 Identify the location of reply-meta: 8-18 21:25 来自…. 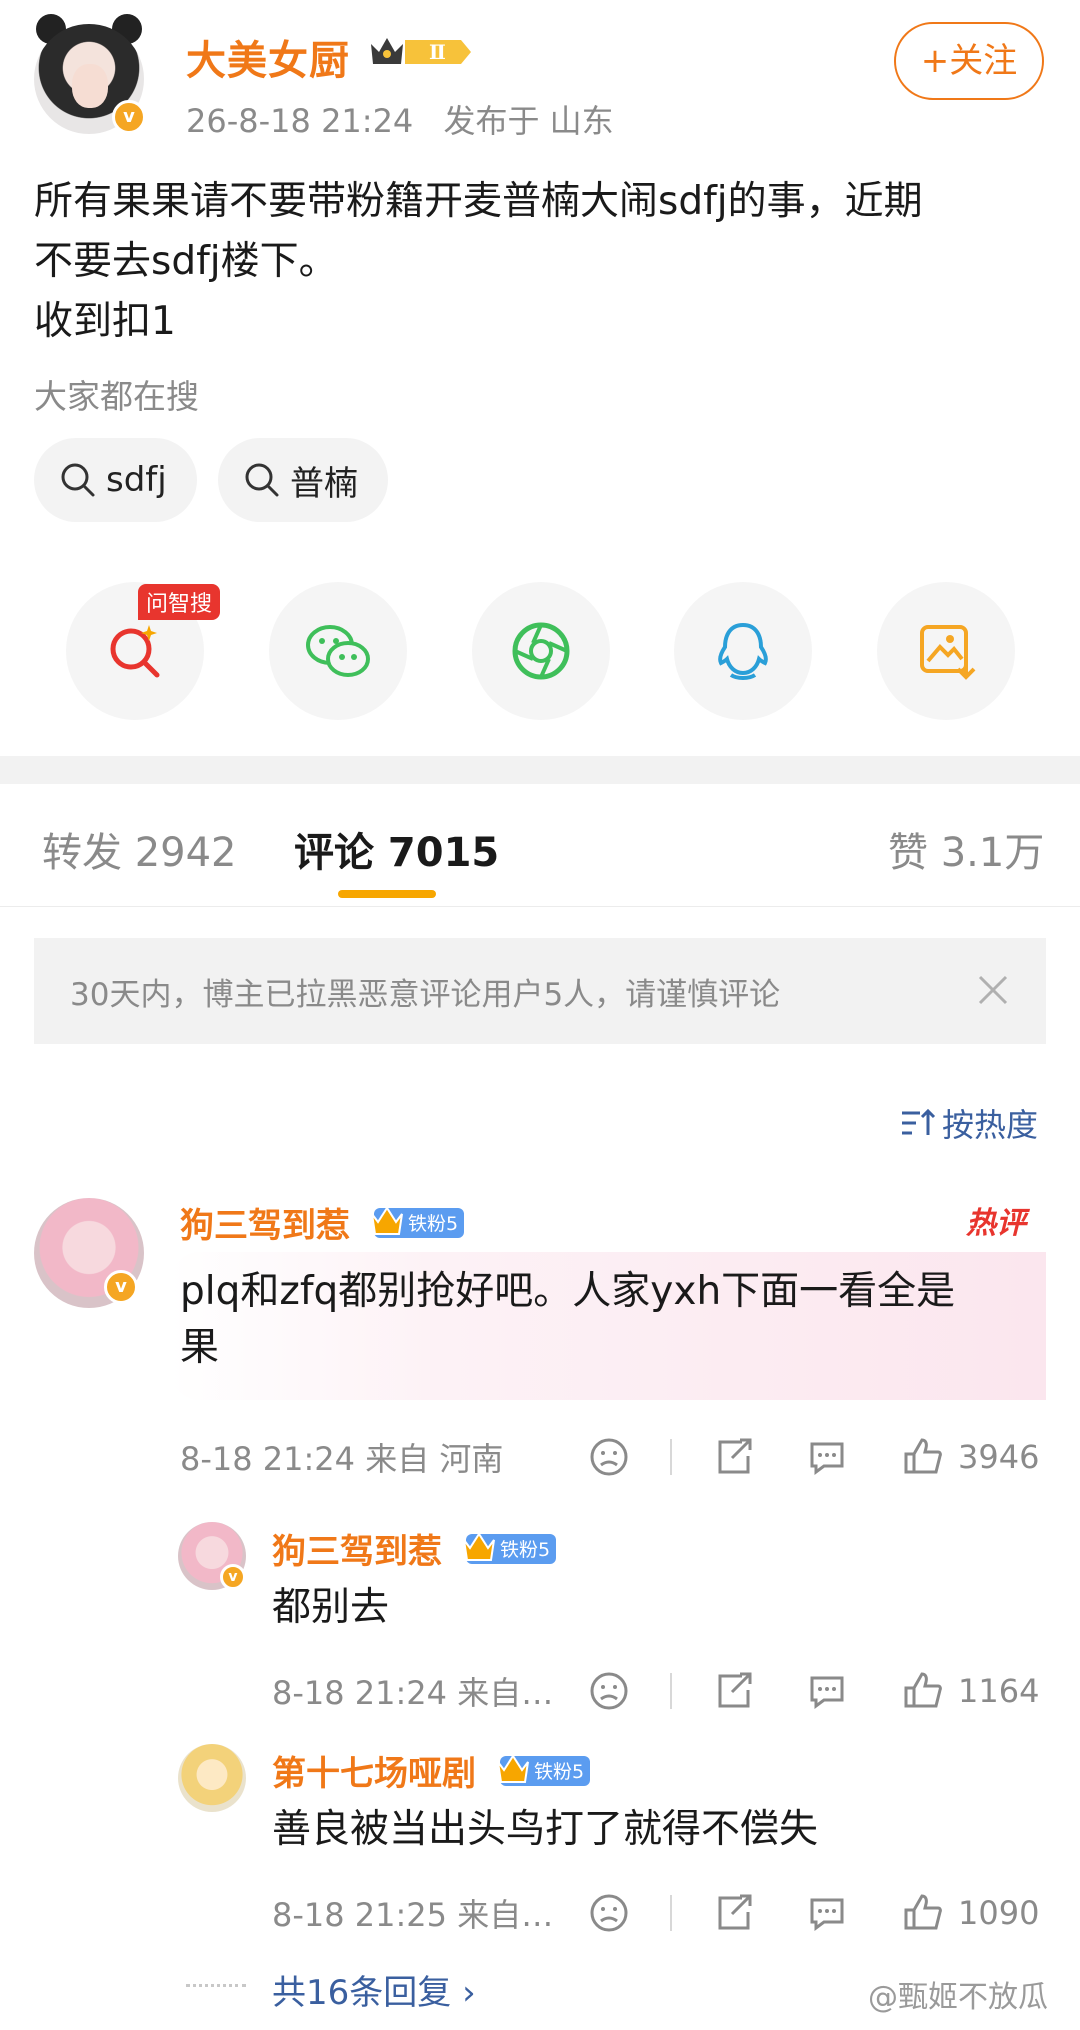
(413, 1915).